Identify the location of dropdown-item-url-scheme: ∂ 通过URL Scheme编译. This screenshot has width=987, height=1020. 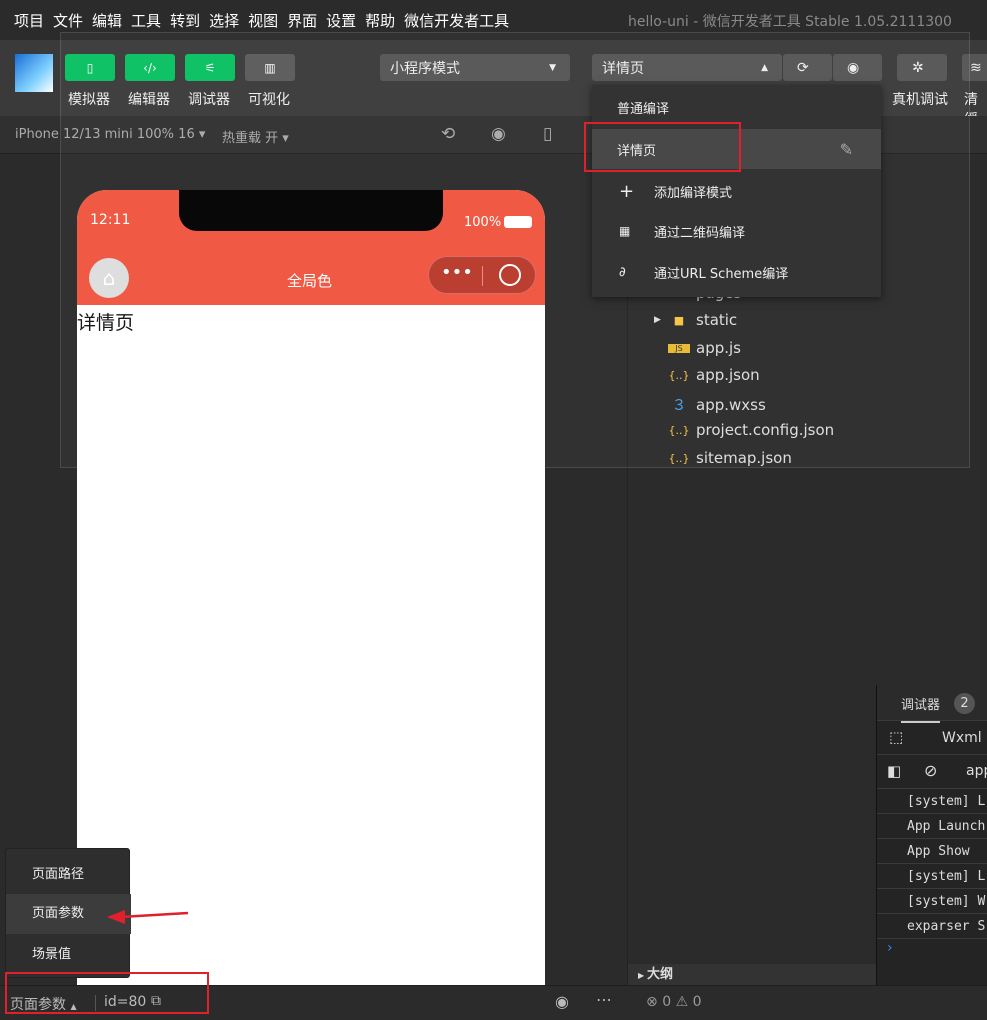
(736, 272).